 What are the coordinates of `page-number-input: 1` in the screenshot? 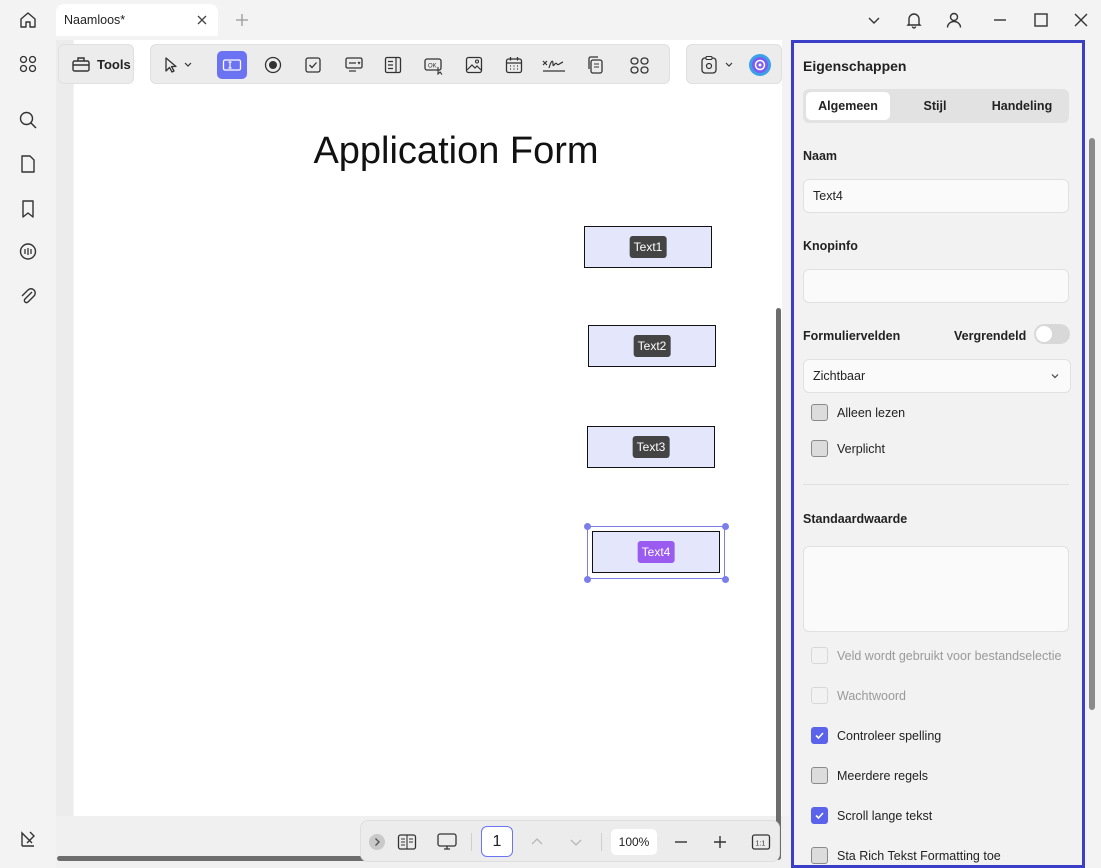 It's located at (497, 841).